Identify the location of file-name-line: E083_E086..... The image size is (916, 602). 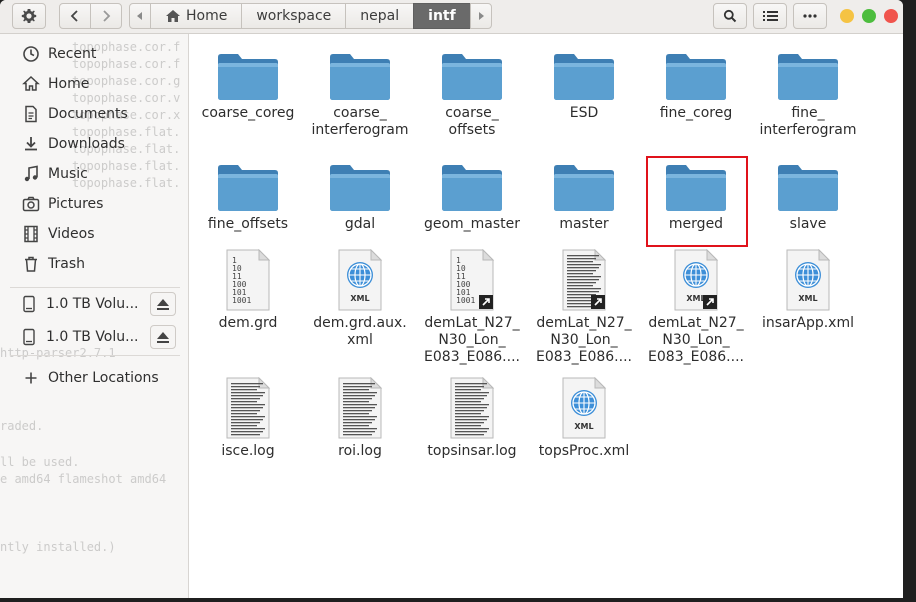
(472, 357).